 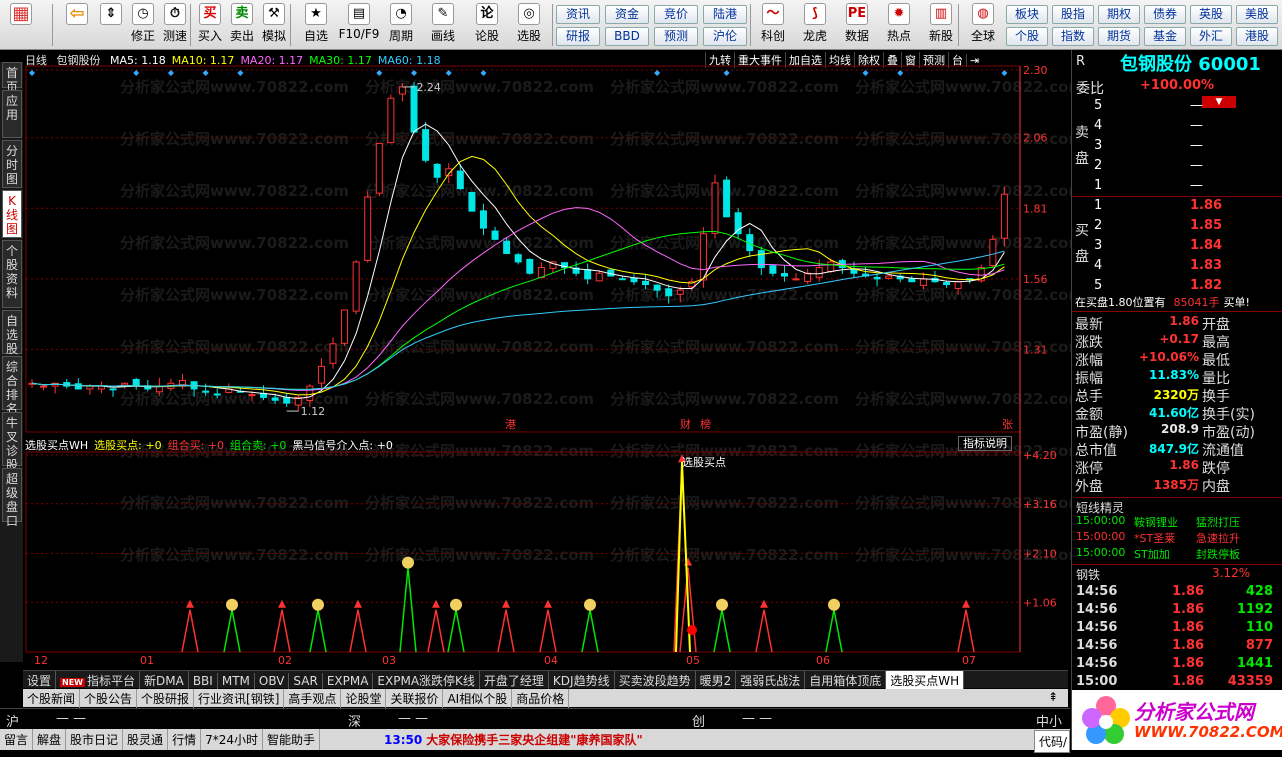 What do you see at coordinates (1073, 36) in the screenshot?
I see `market-button-指数: 指数` at bounding box center [1073, 36].